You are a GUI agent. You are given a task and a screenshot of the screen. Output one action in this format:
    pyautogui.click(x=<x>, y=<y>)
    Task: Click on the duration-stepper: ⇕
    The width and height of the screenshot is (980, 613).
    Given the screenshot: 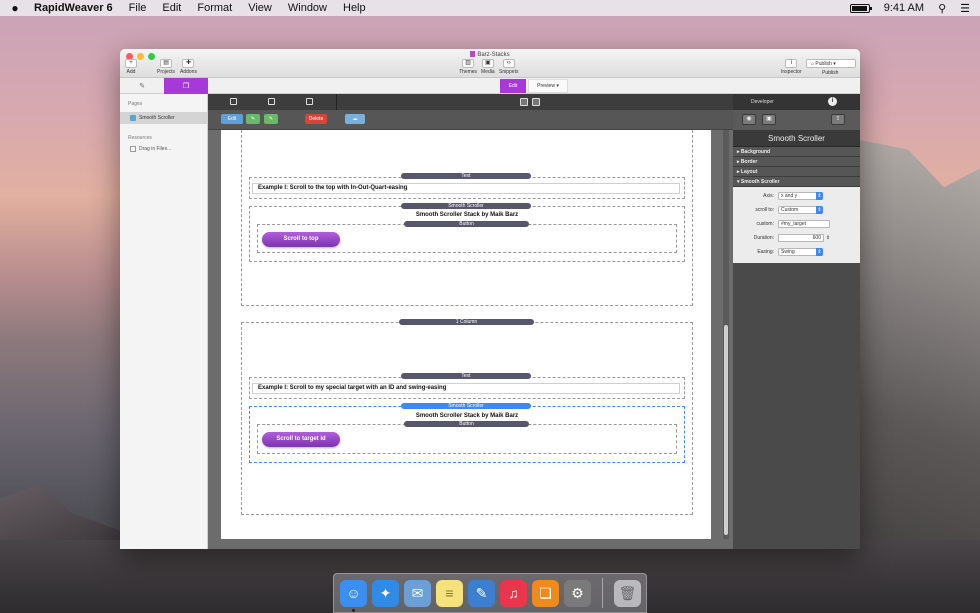 What is the action you would take?
    pyautogui.click(x=828, y=238)
    